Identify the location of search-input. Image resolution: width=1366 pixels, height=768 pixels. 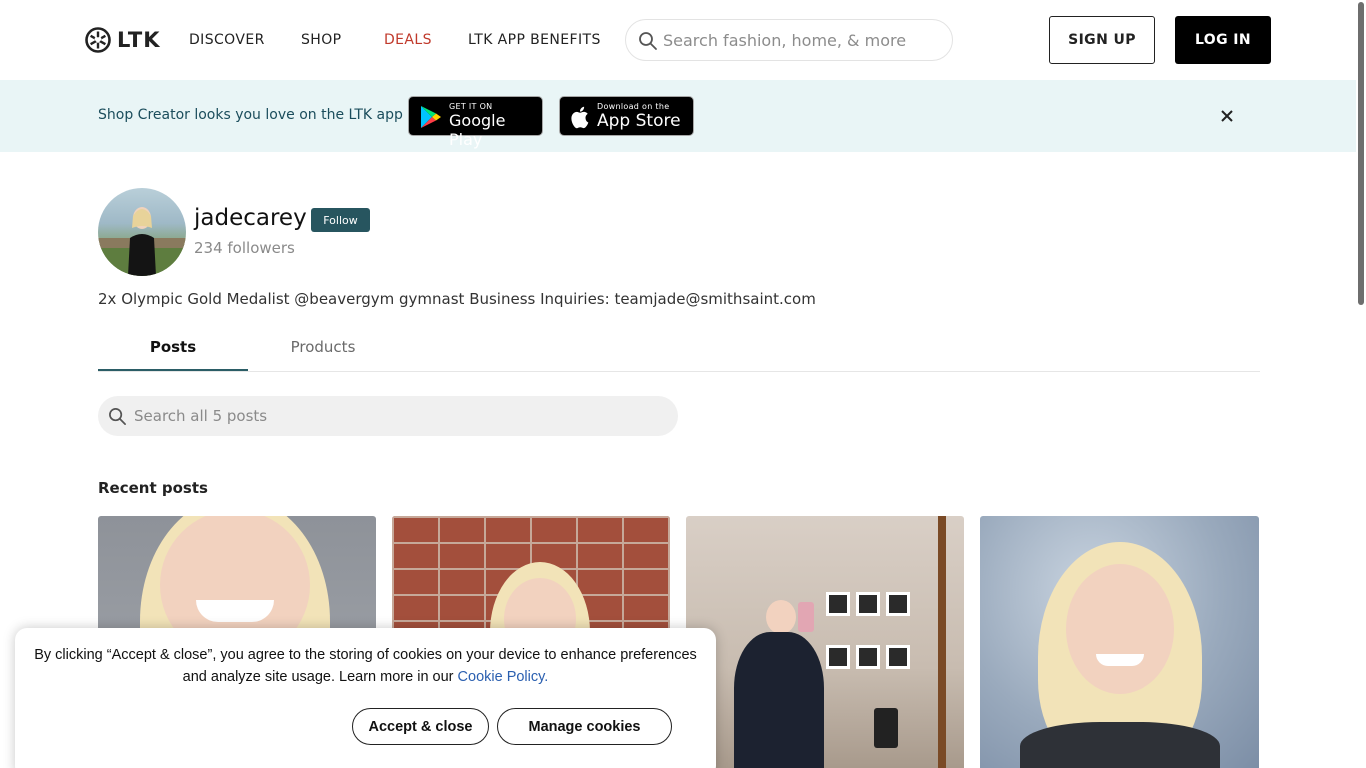
(803, 40).